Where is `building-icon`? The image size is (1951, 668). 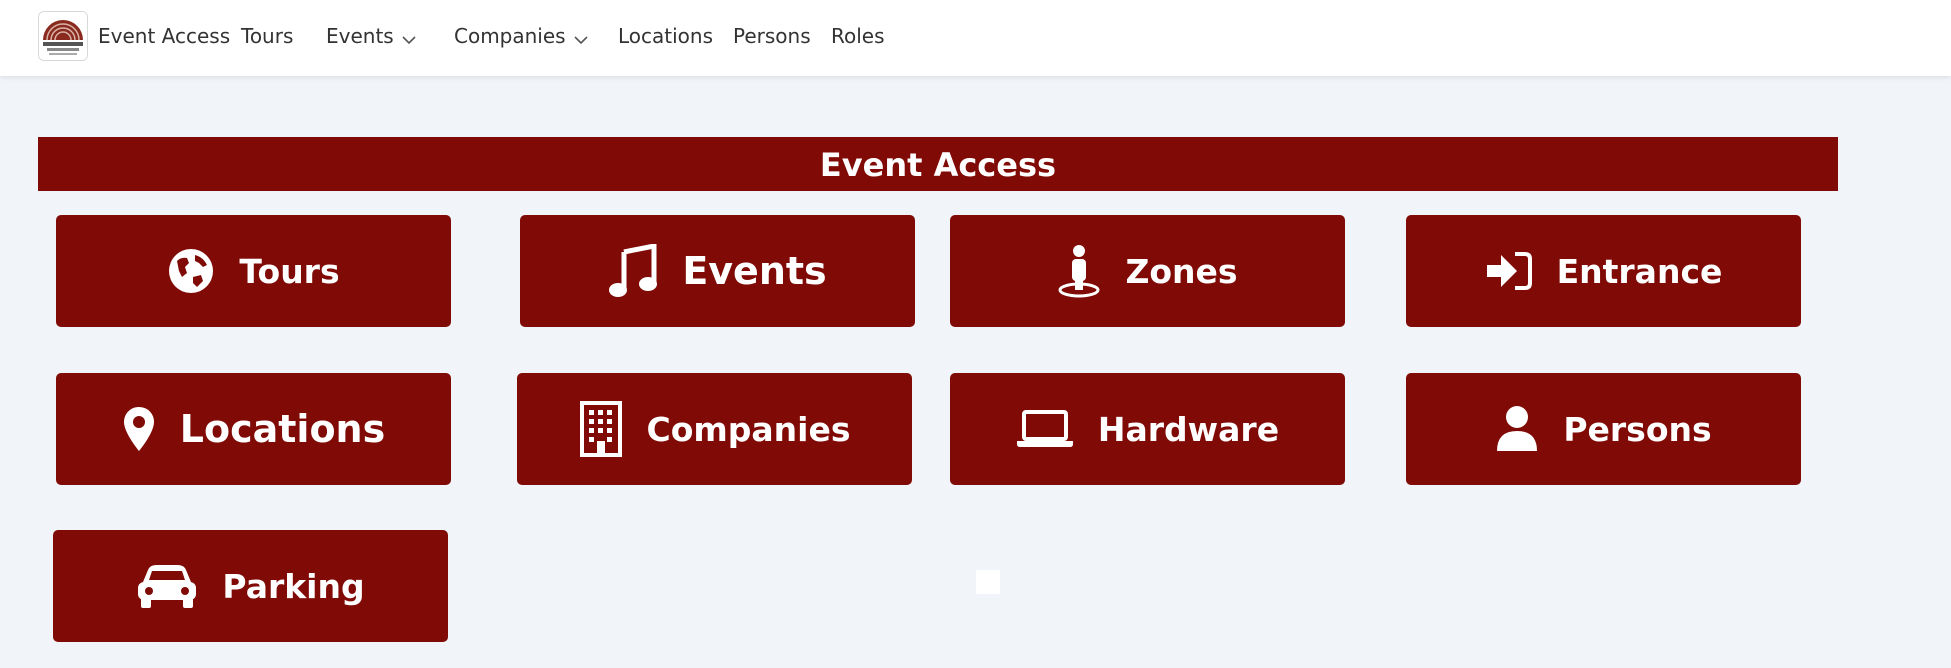
building-icon is located at coordinates (601, 429).